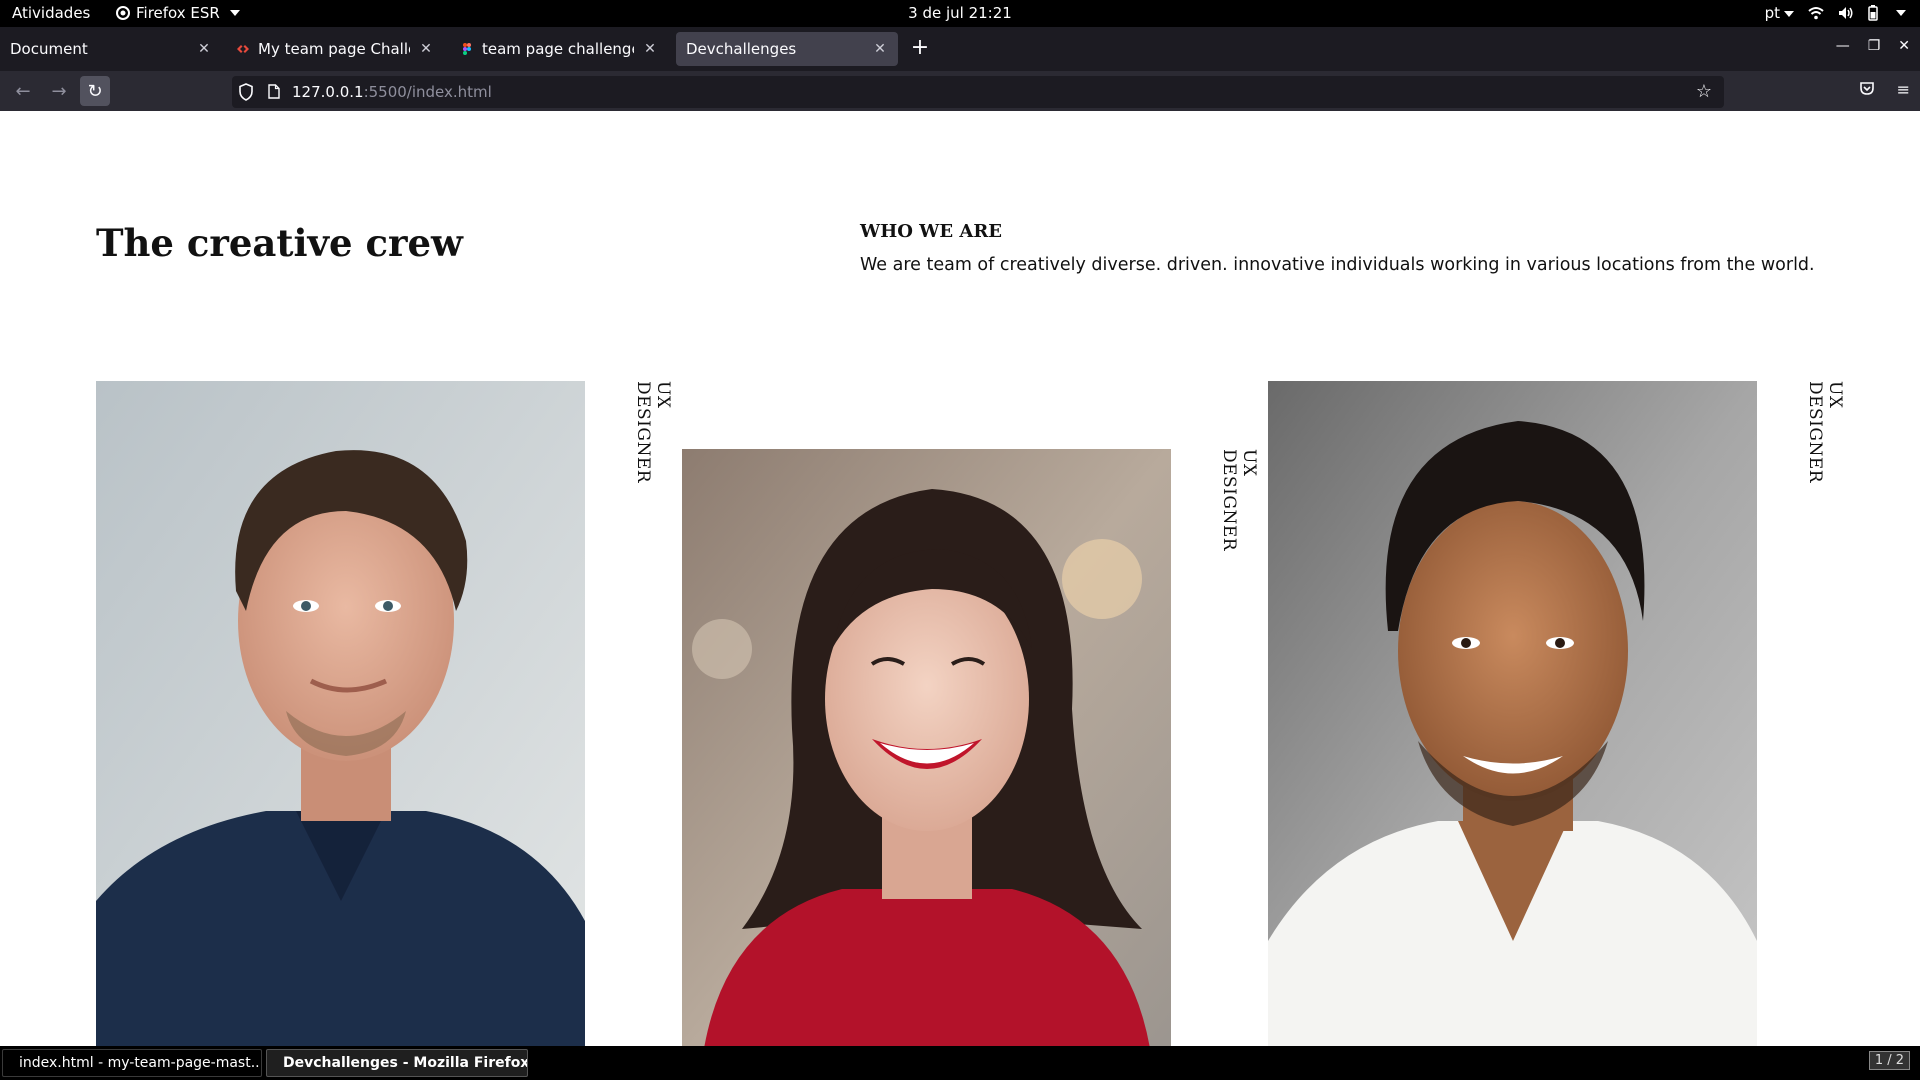 This screenshot has height=1080, width=1920. I want to click on tab-label: My team page Challenge | Devchallenges, so click(334, 49).